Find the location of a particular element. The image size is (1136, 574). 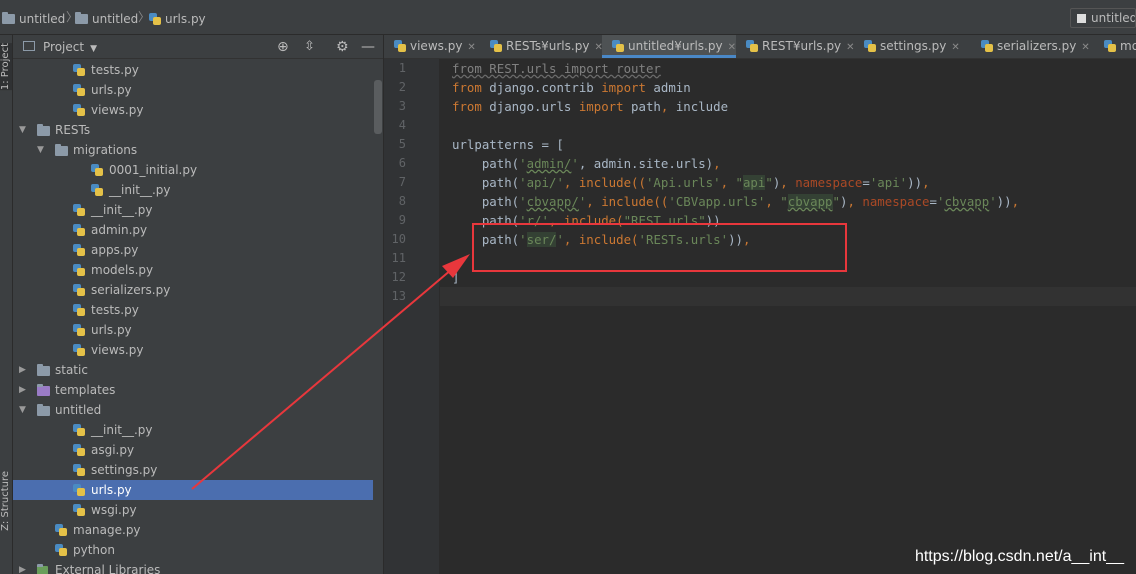

collapse-all-icon: ⇳ is located at coordinates (309, 47).